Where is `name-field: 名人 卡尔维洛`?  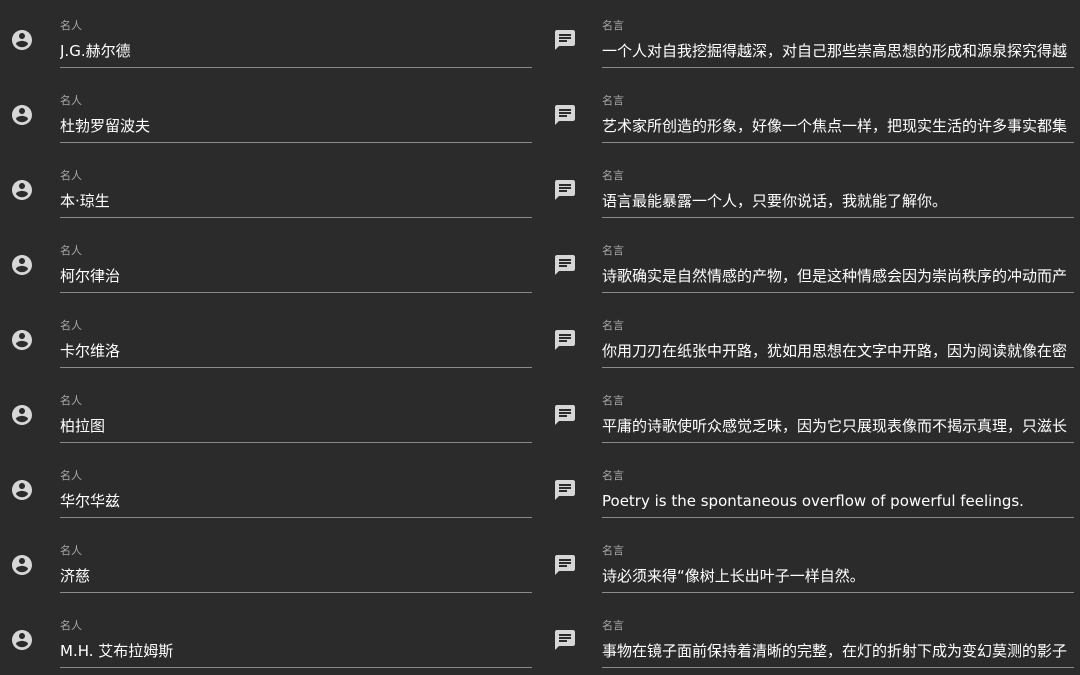
name-field: 名人 卡尔维洛 is located at coordinates (296, 335).